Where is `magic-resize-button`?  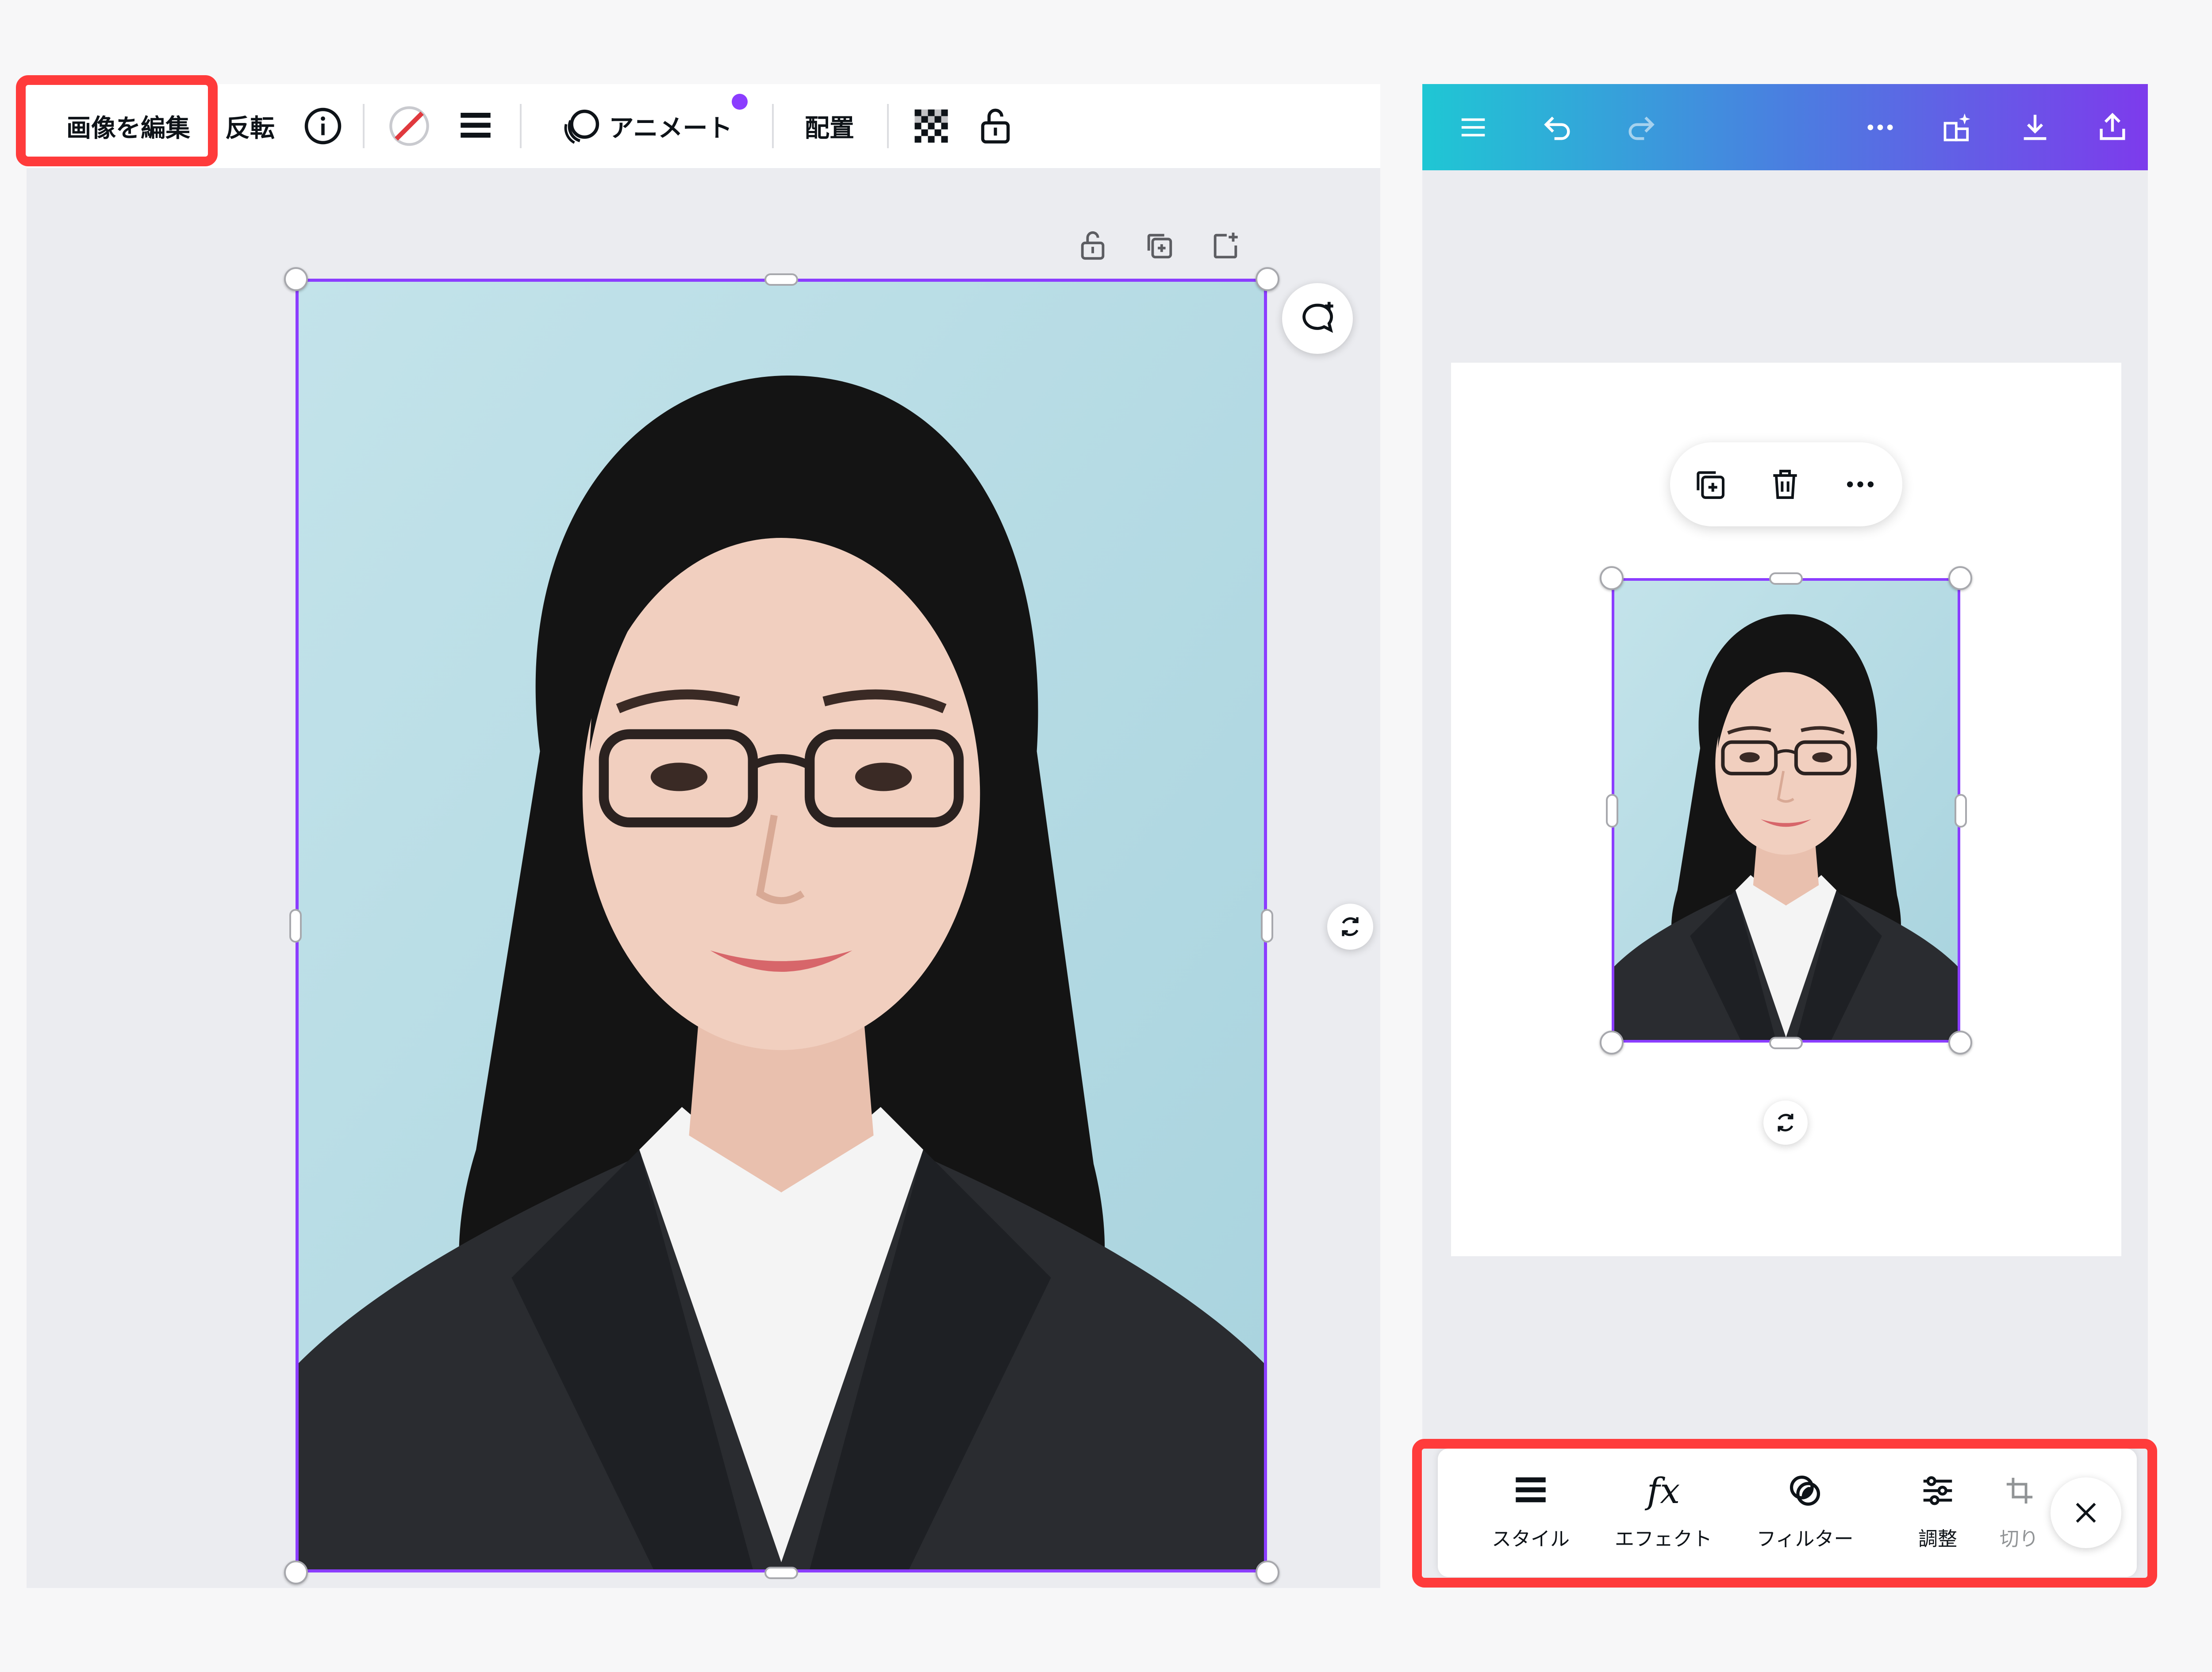 magic-resize-button is located at coordinates (1958, 127).